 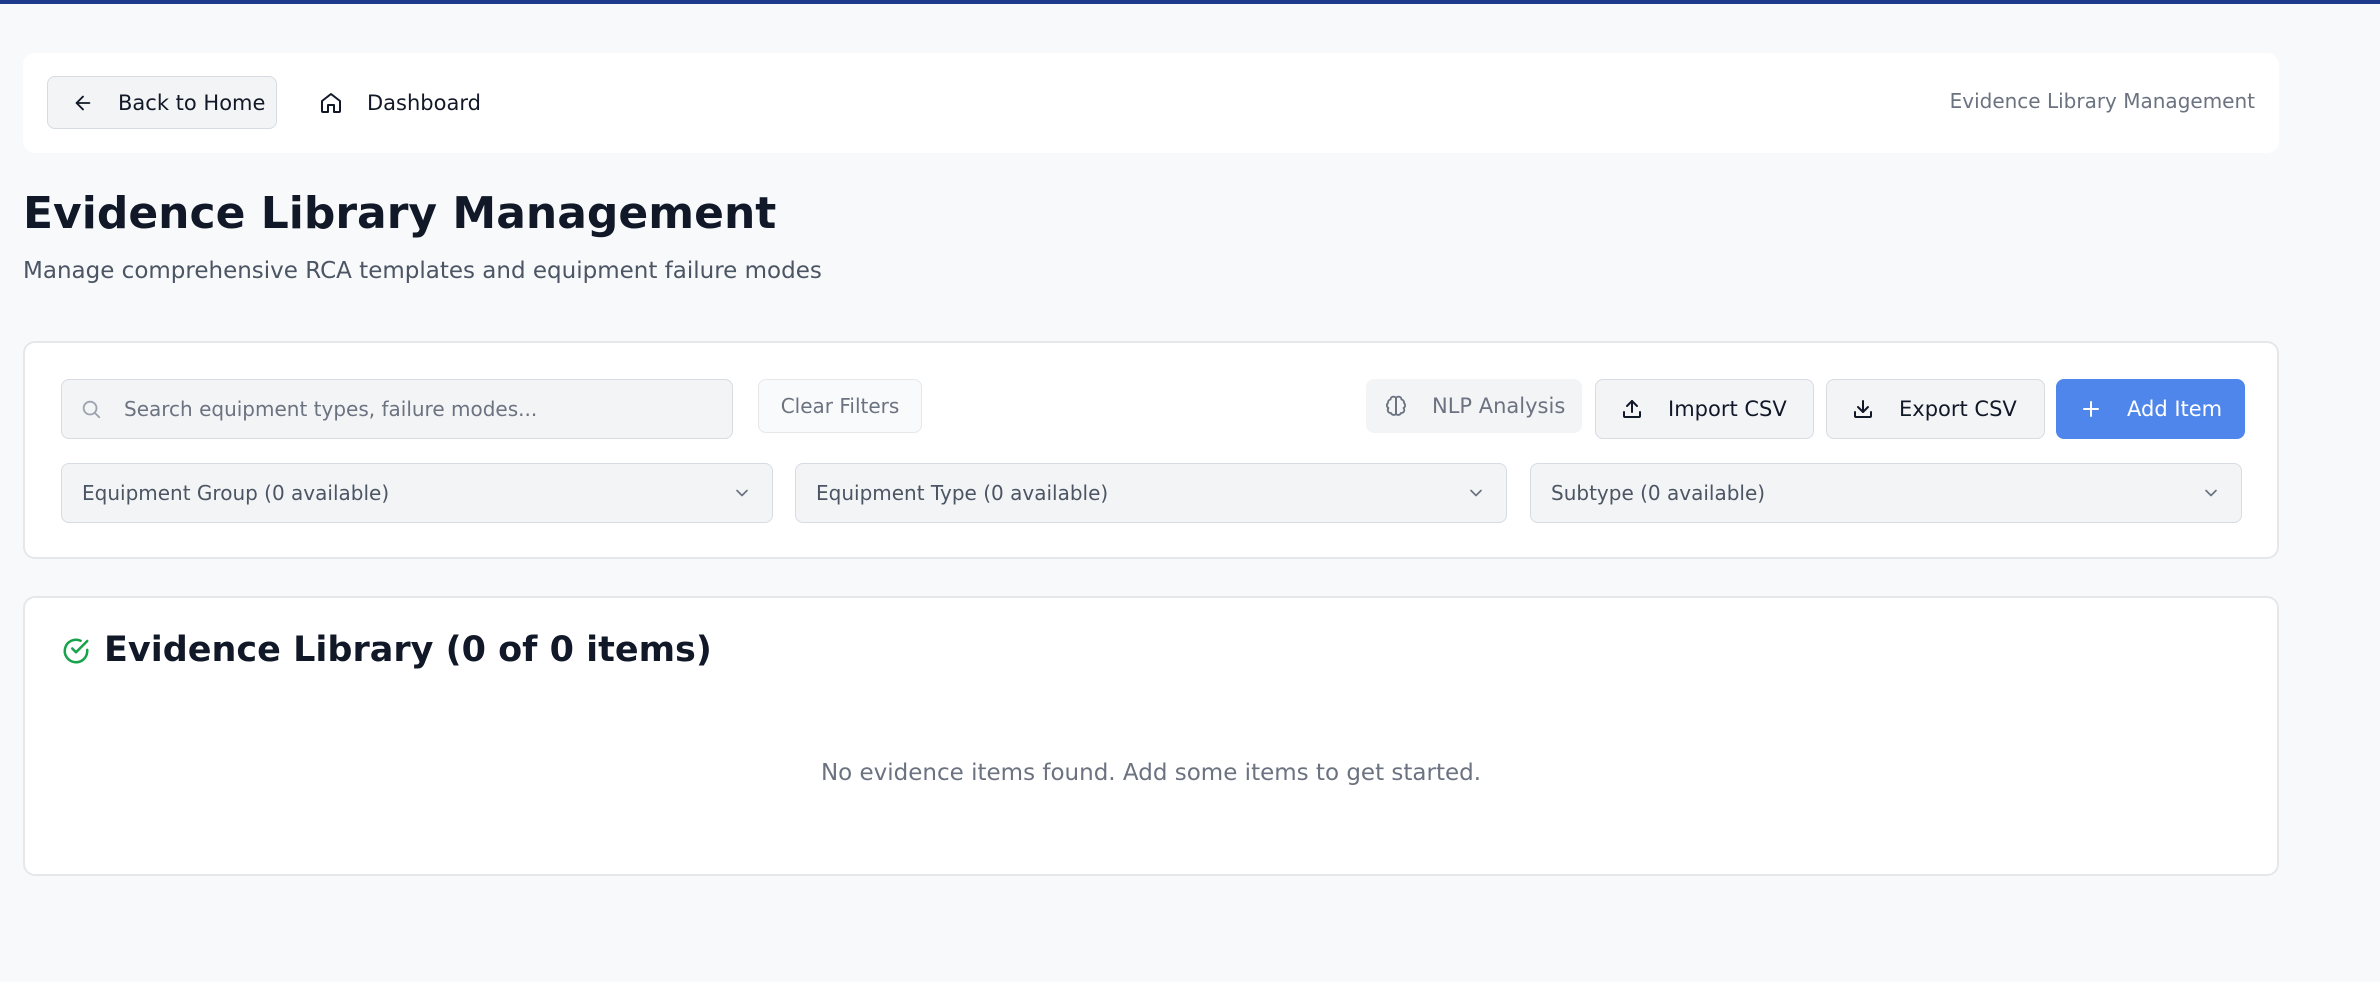 I want to click on top-accent-bar, so click(x=1190, y=2).